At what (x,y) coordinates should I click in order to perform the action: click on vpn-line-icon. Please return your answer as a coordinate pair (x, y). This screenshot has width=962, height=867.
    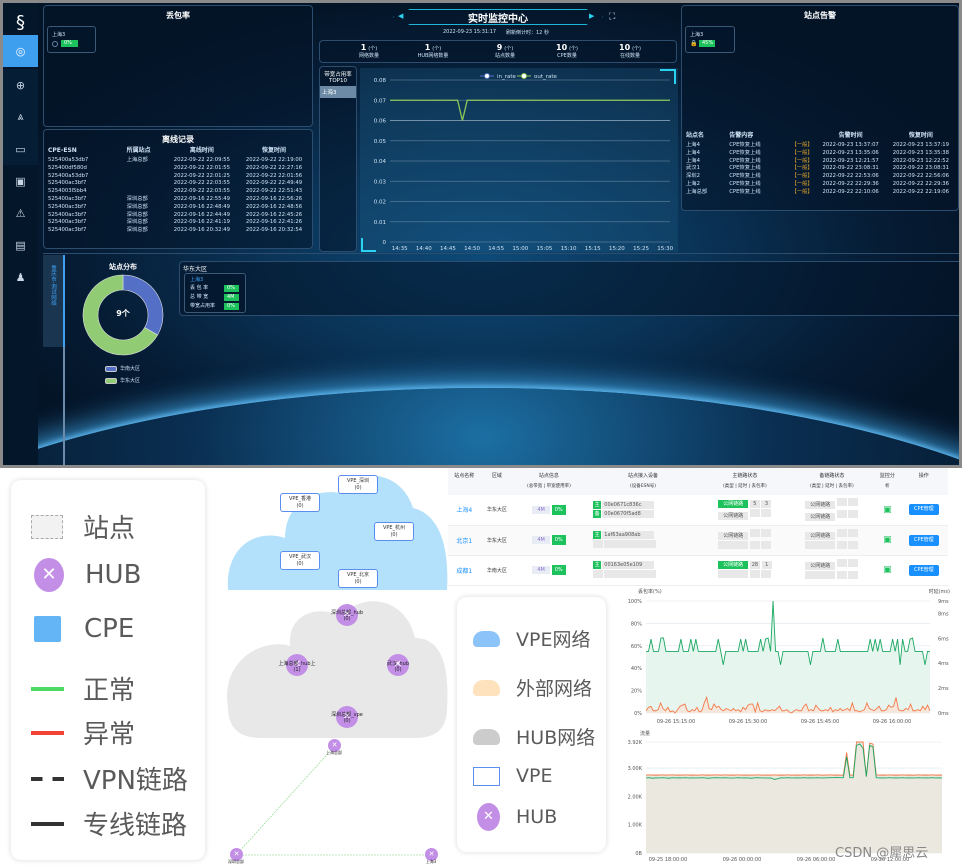
    Looking at the image, I should click on (47, 778).